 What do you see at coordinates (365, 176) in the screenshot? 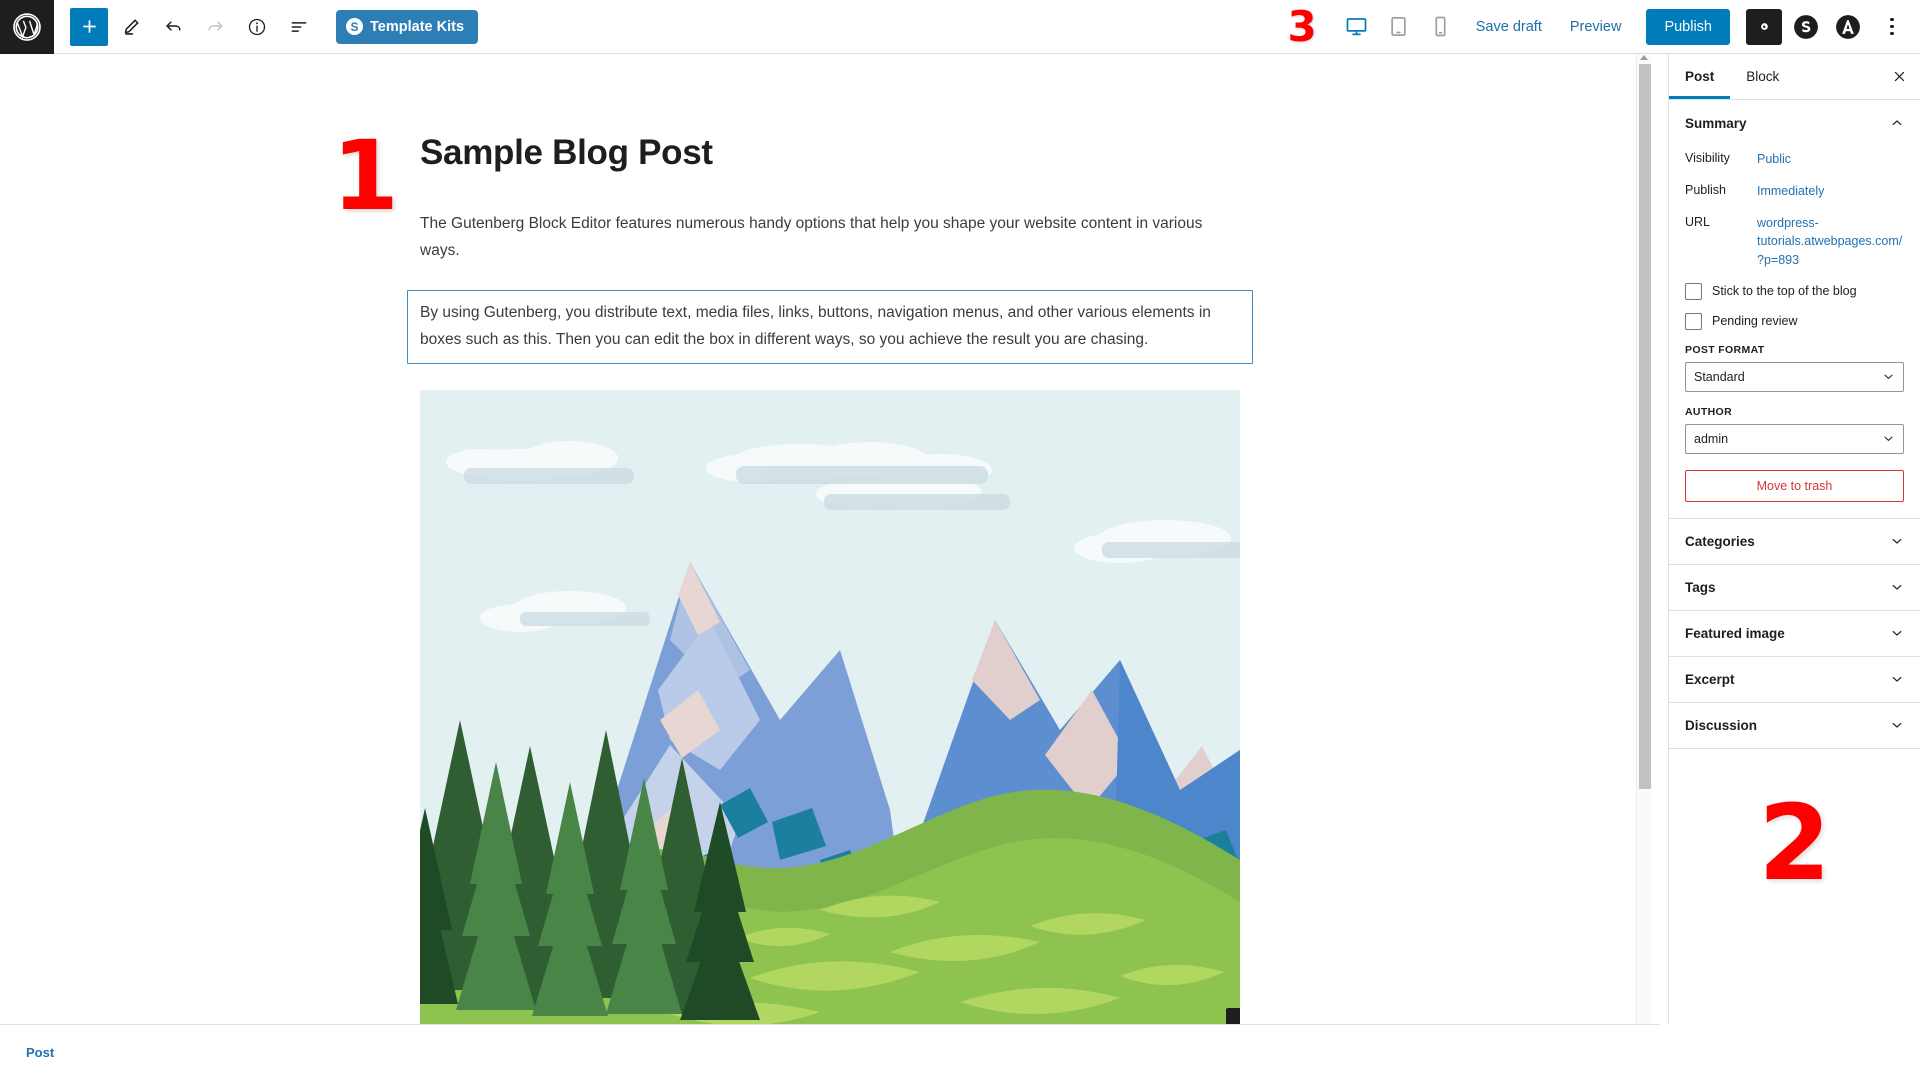
I see `annotation-marker-1: 1` at bounding box center [365, 176].